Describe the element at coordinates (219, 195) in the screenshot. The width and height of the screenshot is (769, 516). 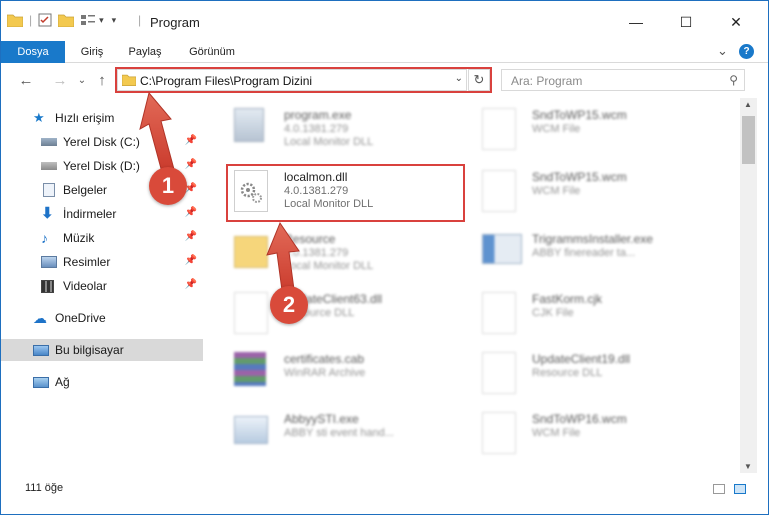
I see `annotation-arrows` at that location.